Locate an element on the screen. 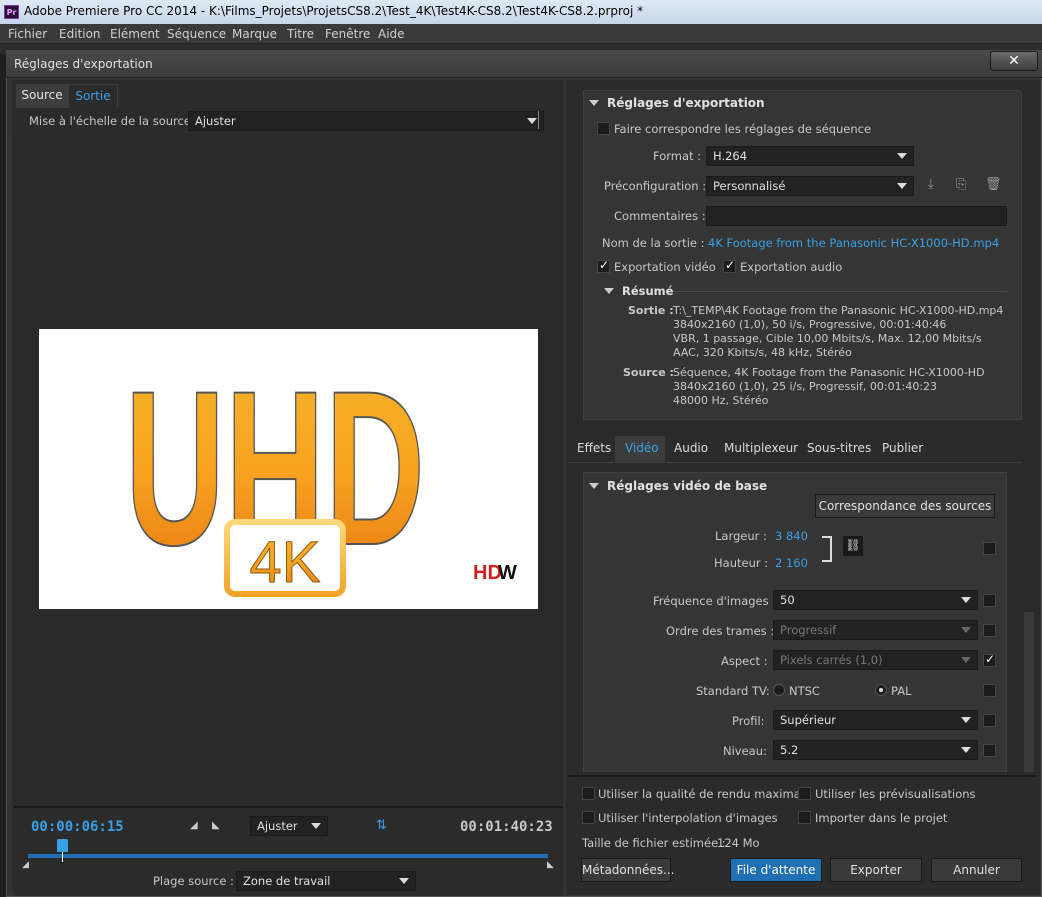 The width and height of the screenshot is (1042, 897). playhead-handle is located at coordinates (62, 845).